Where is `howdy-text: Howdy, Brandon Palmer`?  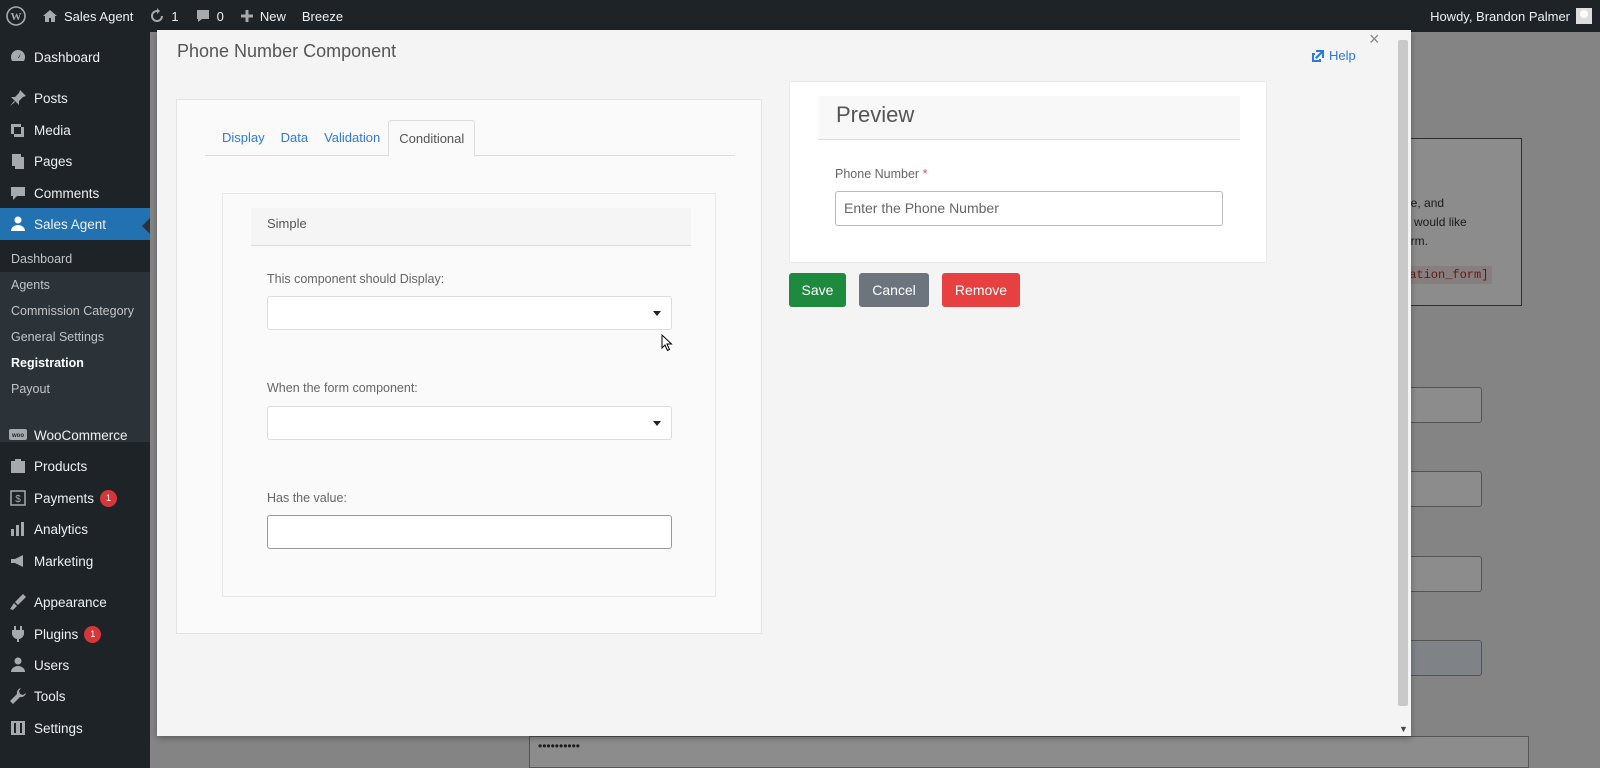
howdy-text: Howdy, Brandon Palmer is located at coordinates (1500, 16).